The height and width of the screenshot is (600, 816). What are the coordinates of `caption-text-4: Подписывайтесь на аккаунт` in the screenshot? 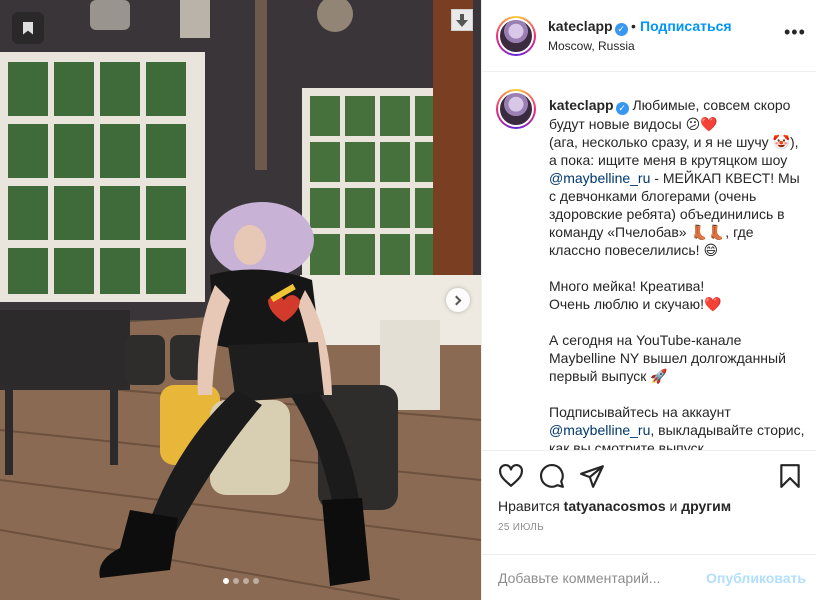 It's located at (640, 412).